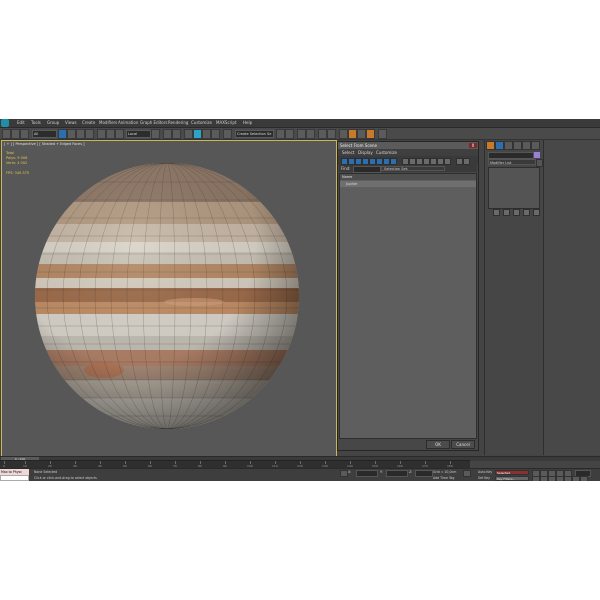 The height and width of the screenshot is (600, 600). What do you see at coordinates (188, 134) in the screenshot?
I see `snaps-toggle-icon` at bounding box center [188, 134].